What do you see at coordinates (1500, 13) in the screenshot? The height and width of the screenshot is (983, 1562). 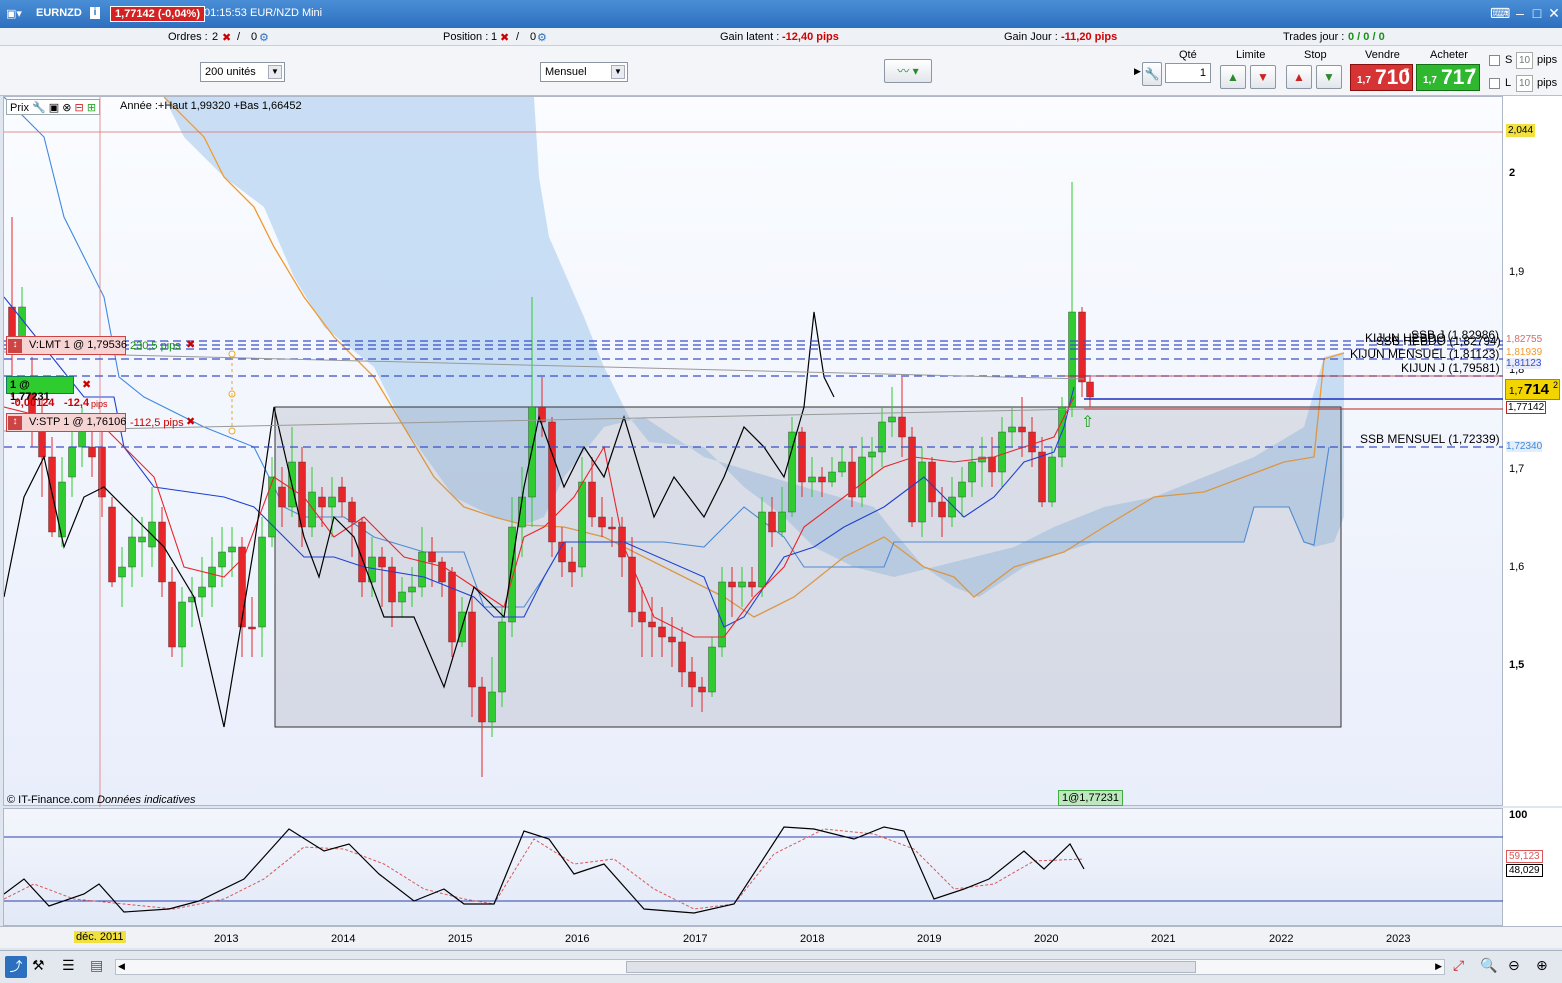 I see `keyboard-icon: ⌨` at bounding box center [1500, 13].